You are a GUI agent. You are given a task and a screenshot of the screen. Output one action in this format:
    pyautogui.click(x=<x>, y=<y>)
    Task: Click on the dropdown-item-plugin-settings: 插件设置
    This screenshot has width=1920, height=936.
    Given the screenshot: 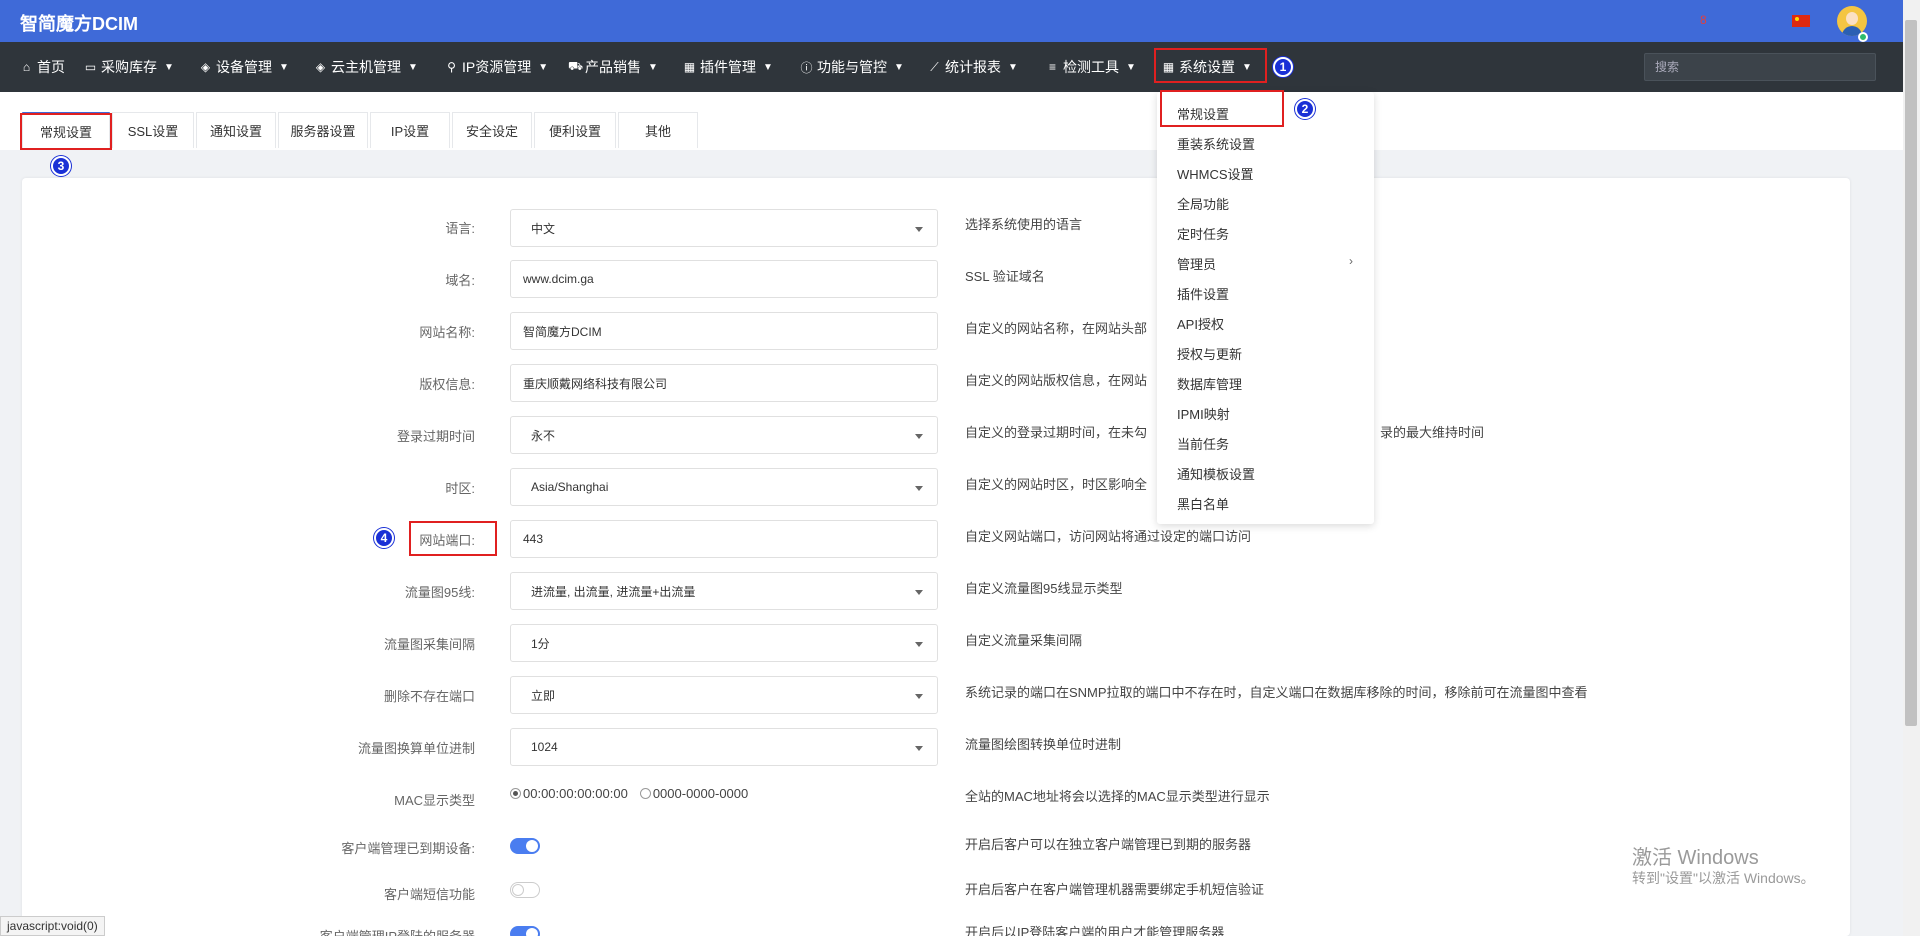 What is the action you would take?
    pyautogui.click(x=1203, y=293)
    